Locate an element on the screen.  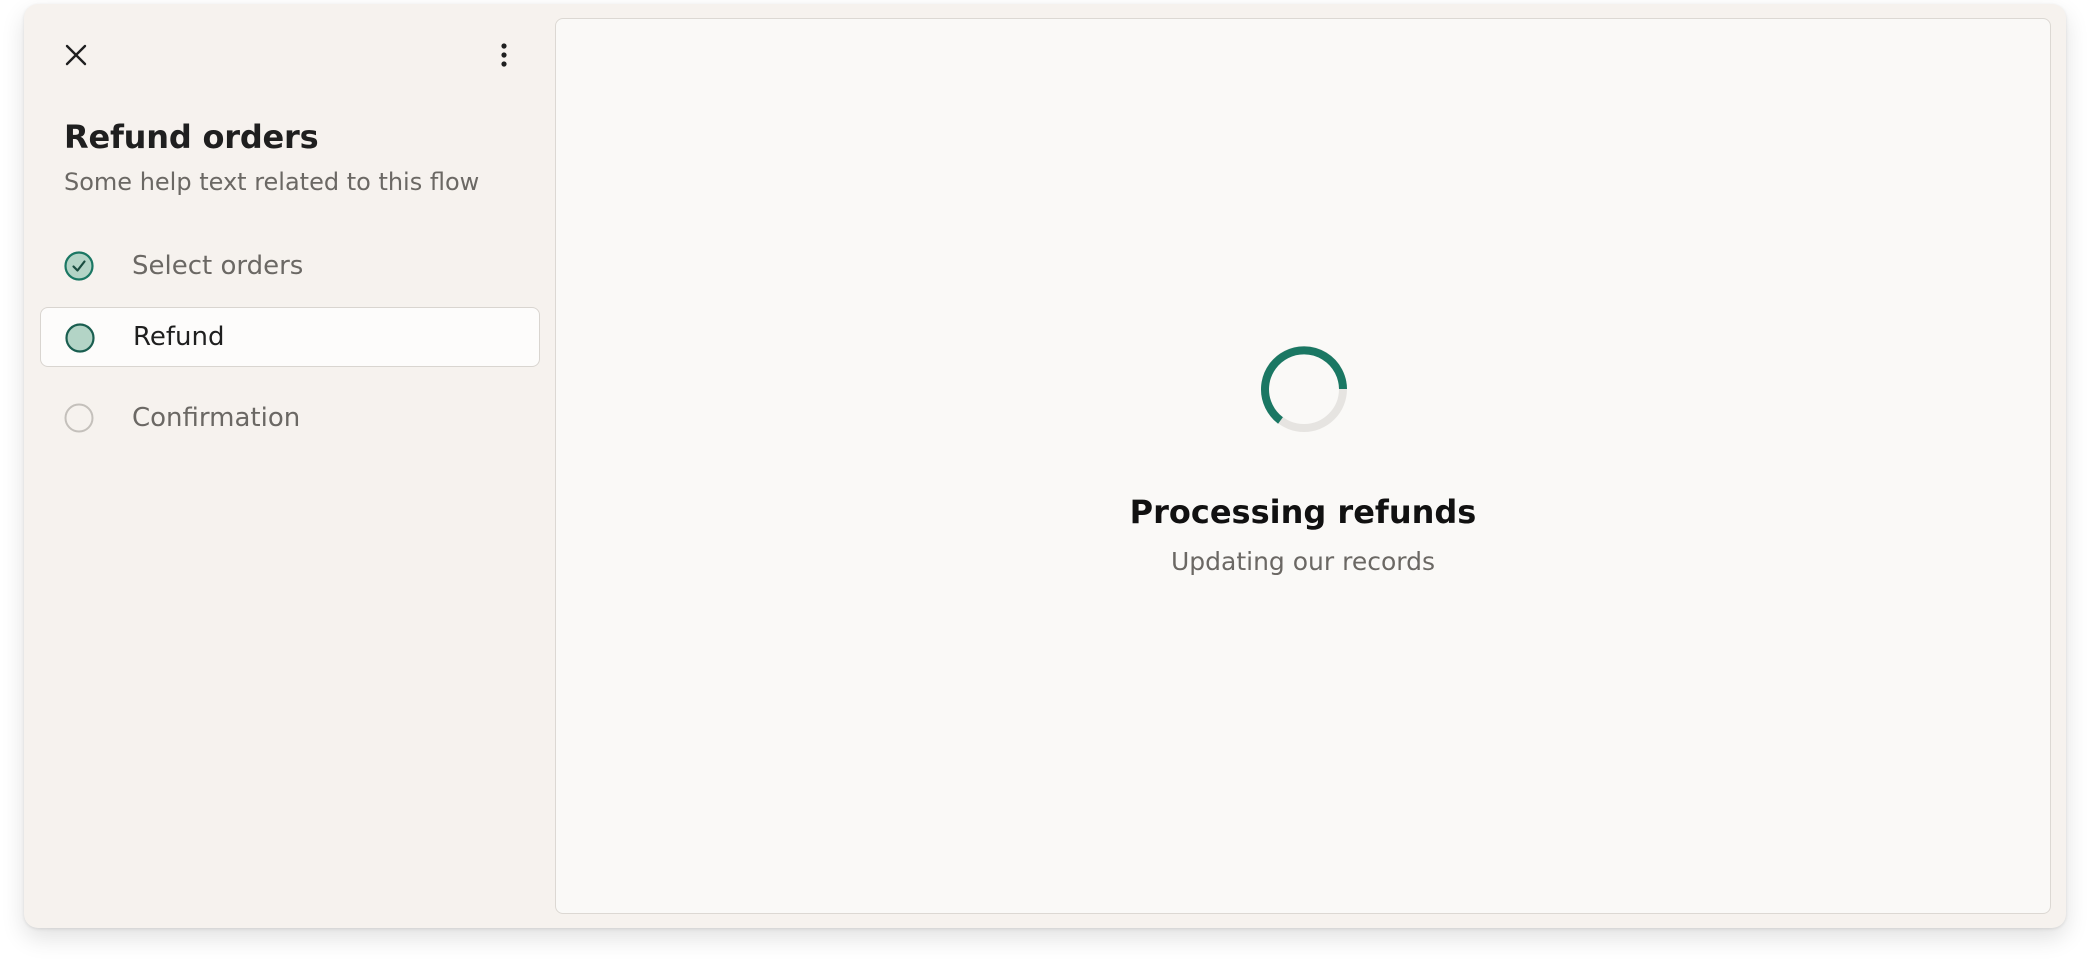
page-title: Refund orders is located at coordinates (191, 137).